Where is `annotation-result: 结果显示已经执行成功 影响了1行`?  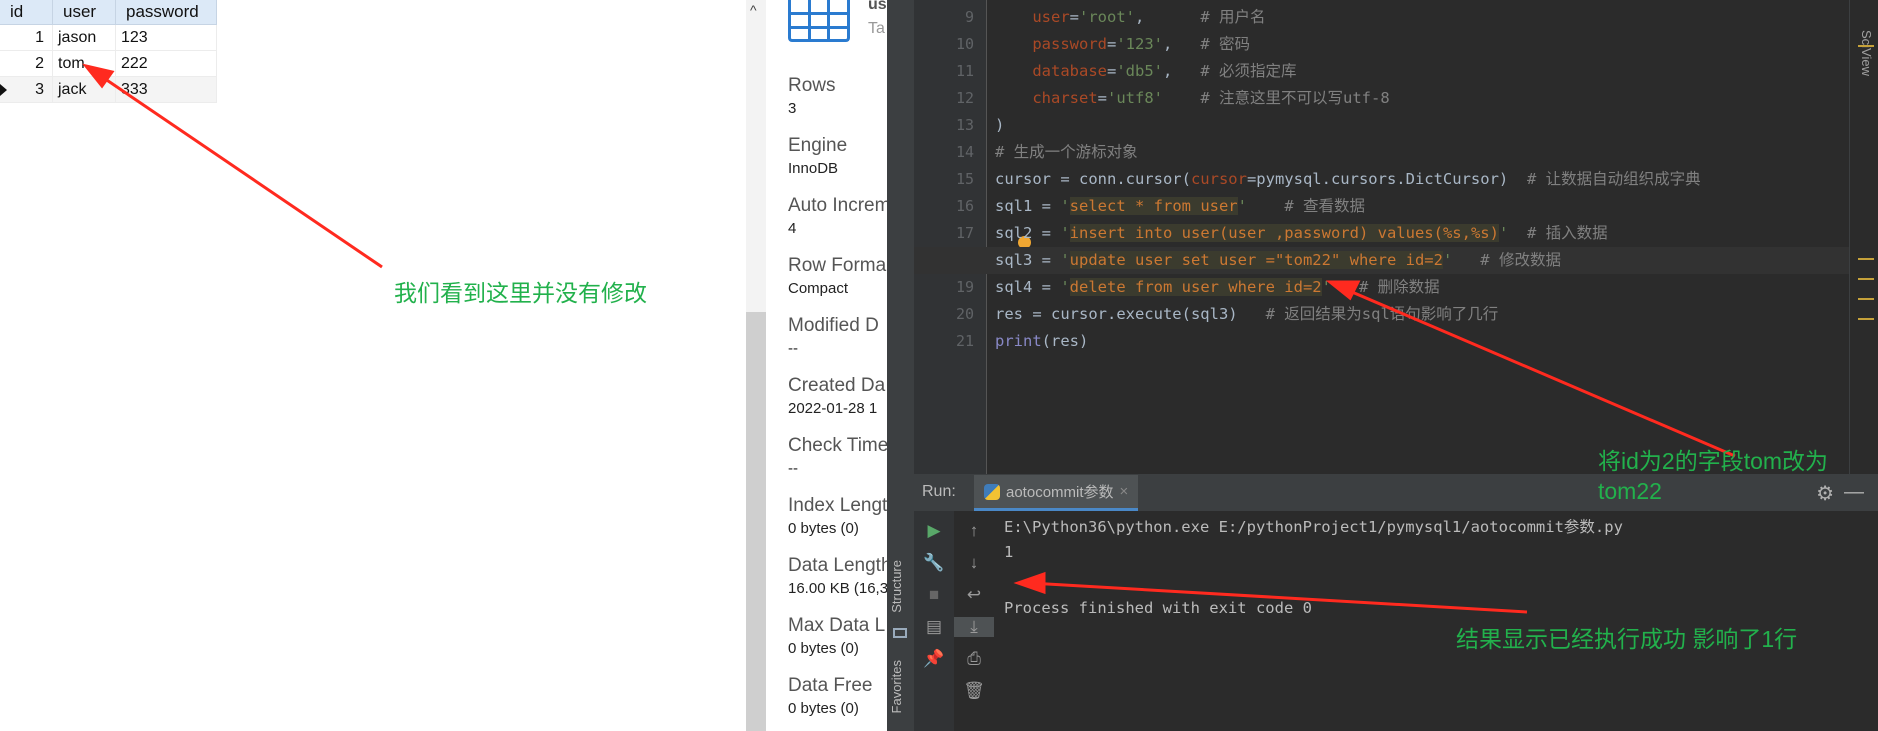
annotation-result: 结果显示已经执行成功 影响了1行 is located at coordinates (1627, 639).